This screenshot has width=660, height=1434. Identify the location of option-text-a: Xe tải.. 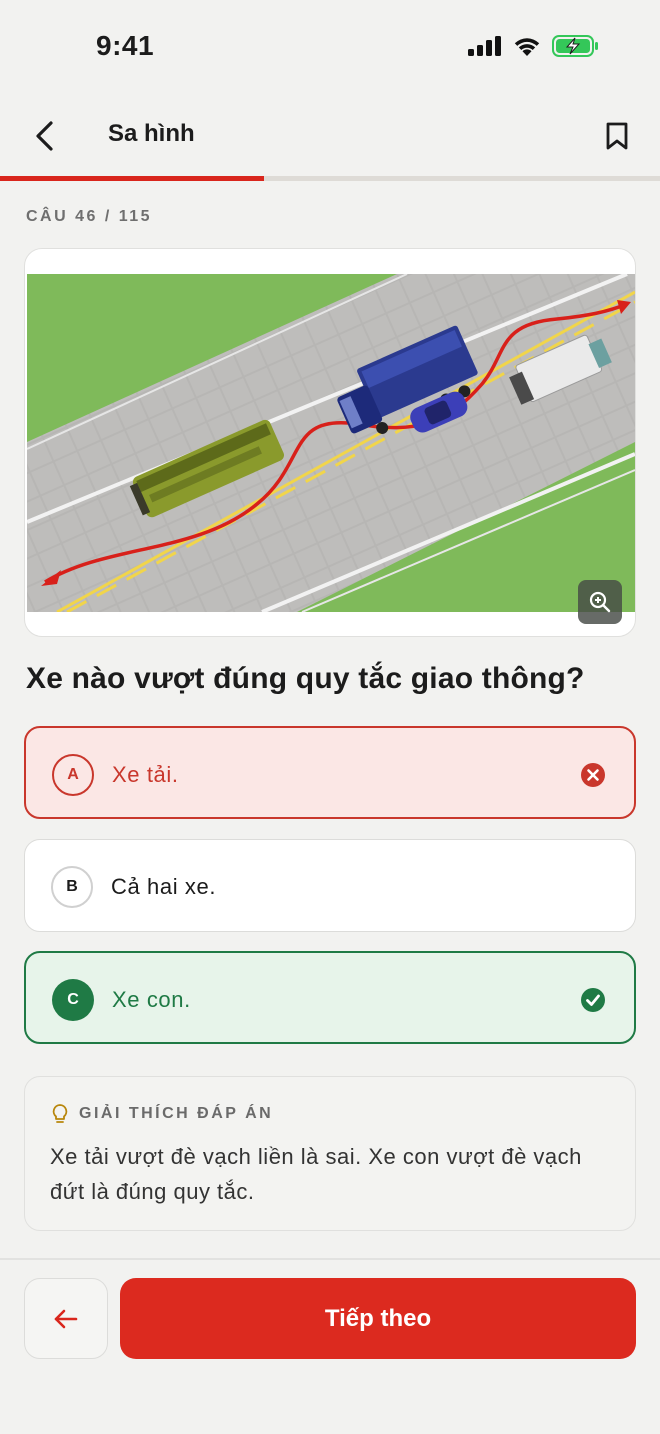
(145, 774).